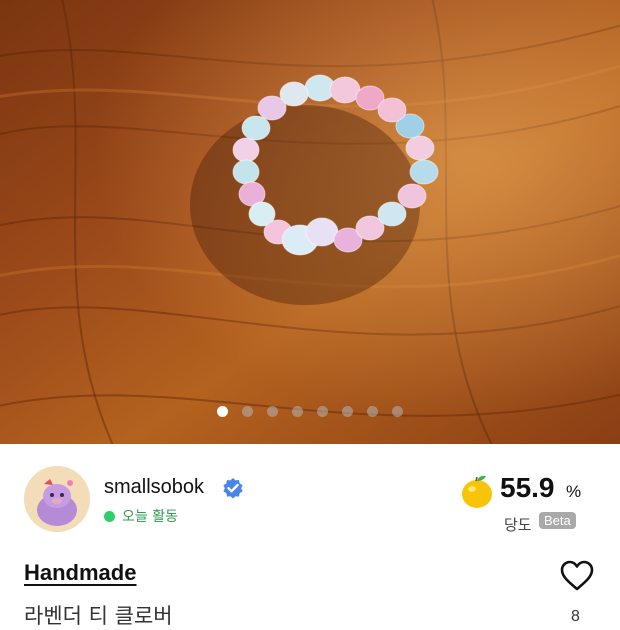 This screenshot has width=620, height=630. Describe the element at coordinates (574, 491) in the screenshot. I see `sweetness-unit: %` at that location.